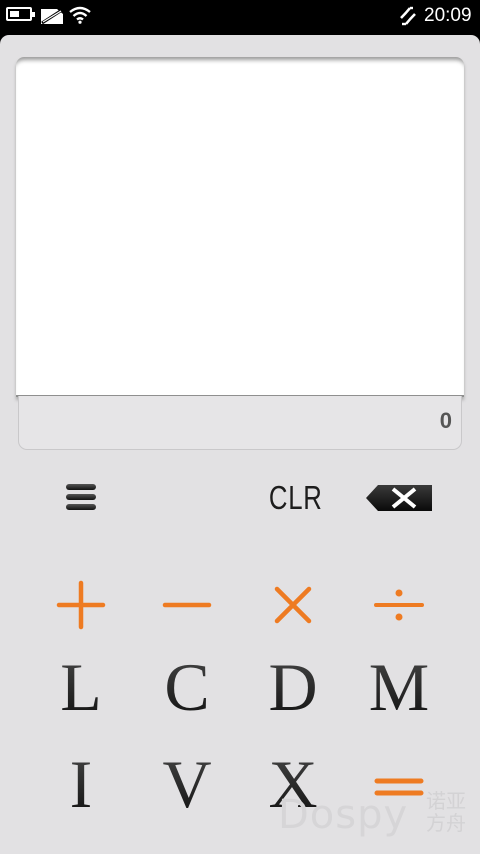  Describe the element at coordinates (408, 16) in the screenshot. I see `data-transfer-icon` at that location.